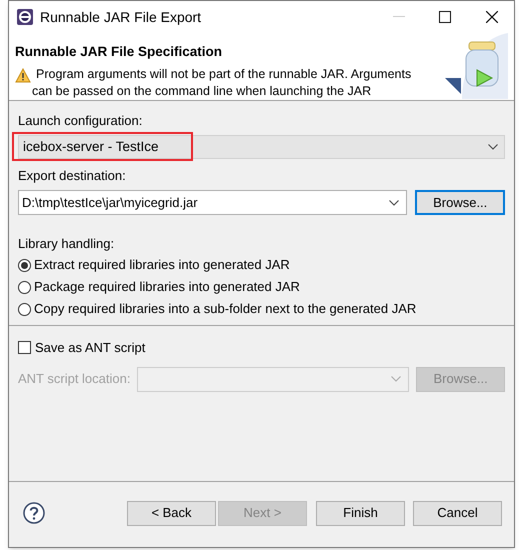 This screenshot has height=550, width=526. Describe the element at coordinates (81, 121) in the screenshot. I see `field-label: Launch configuration:` at that location.